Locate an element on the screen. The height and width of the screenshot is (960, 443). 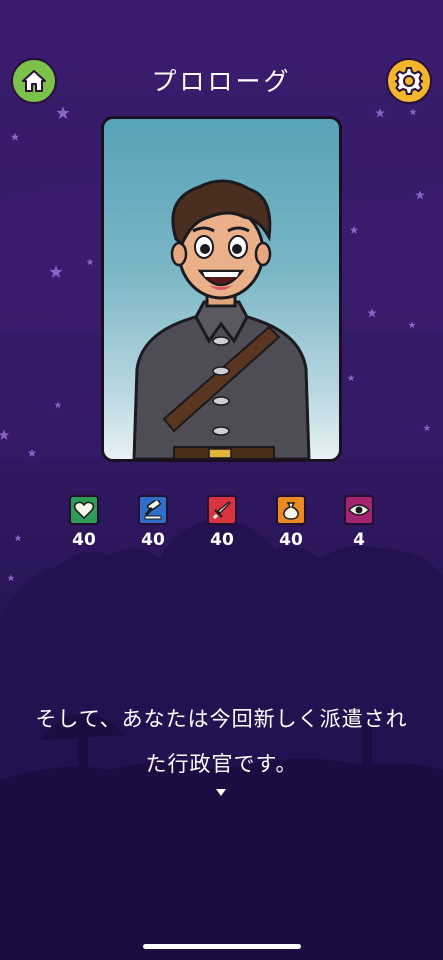
stat-military: 40 is located at coordinates (222, 522).